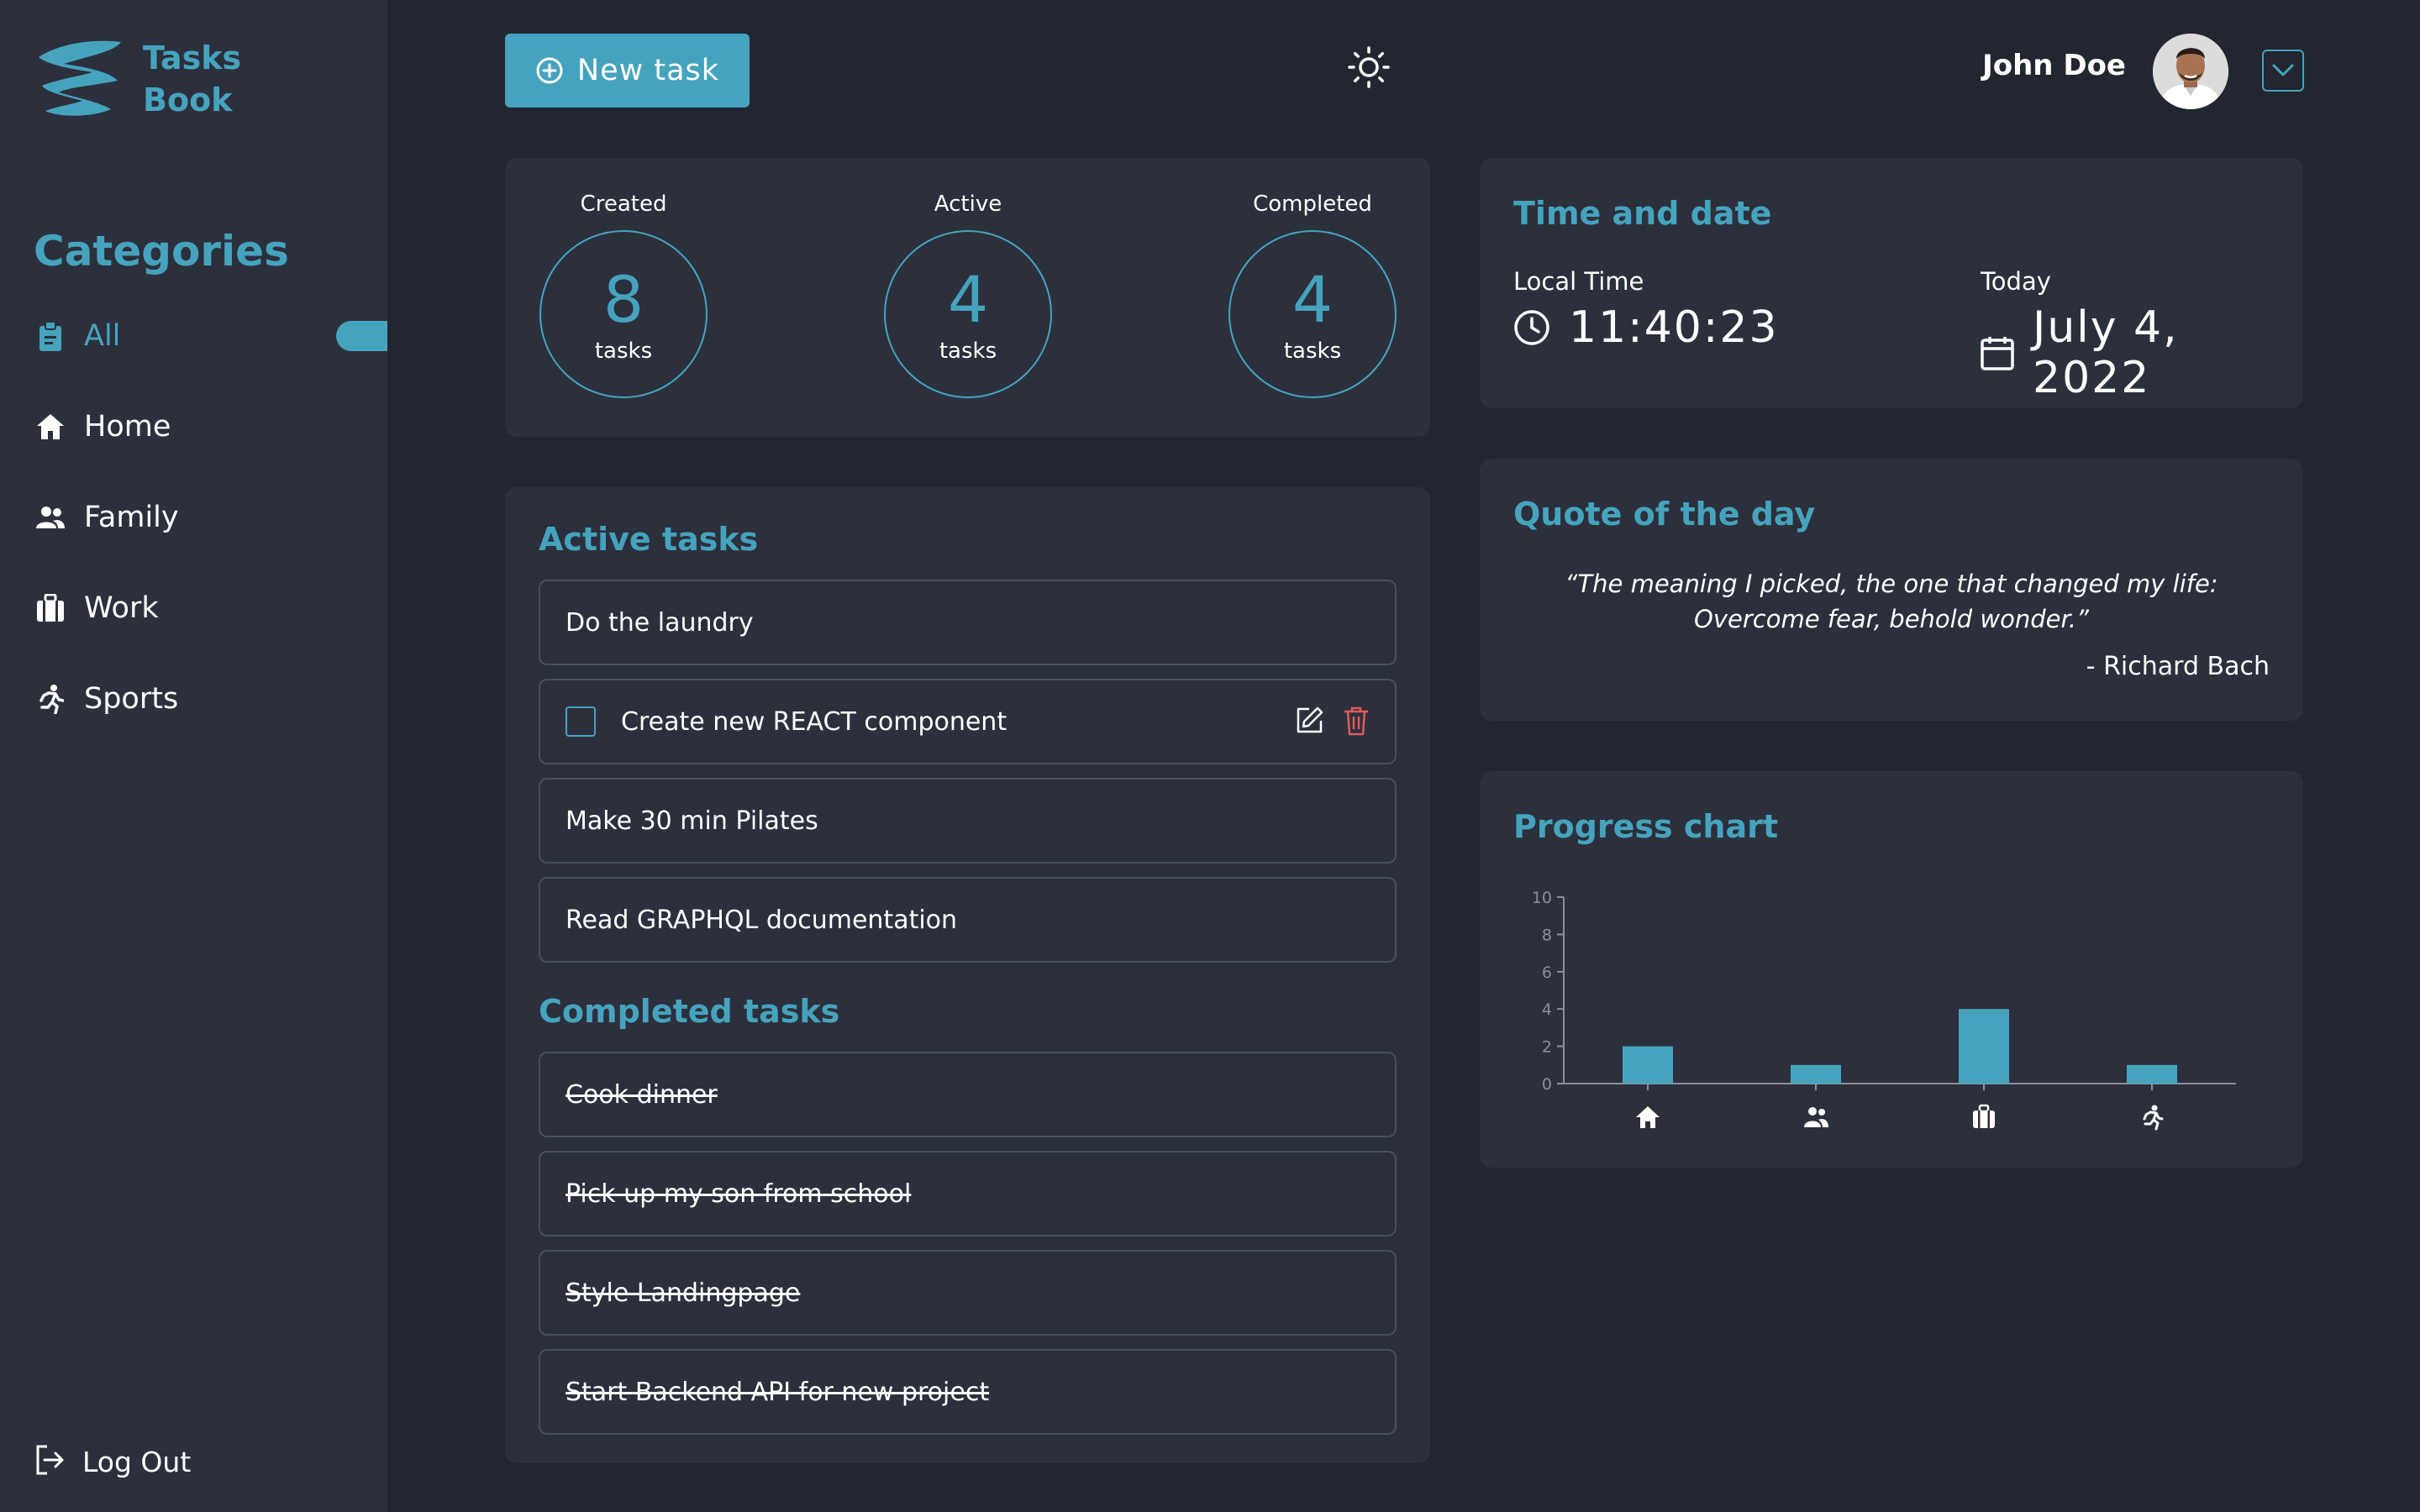 The image size is (2420, 1512). I want to click on local-time: 11:40:23, so click(1646, 327).